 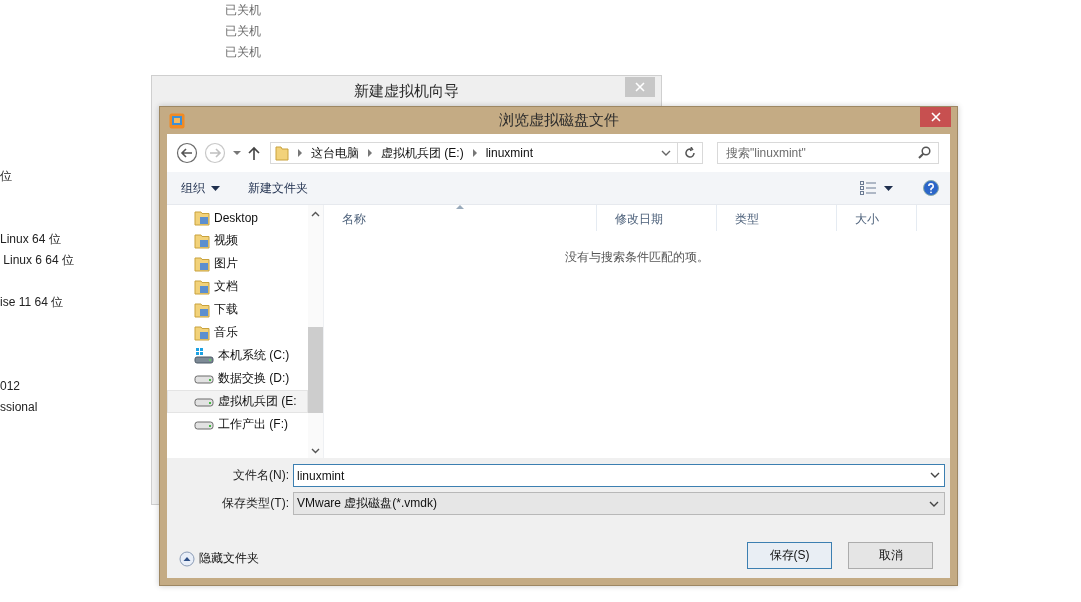 I want to click on toolbar-button: 新建文件夹, so click(x=278, y=188).